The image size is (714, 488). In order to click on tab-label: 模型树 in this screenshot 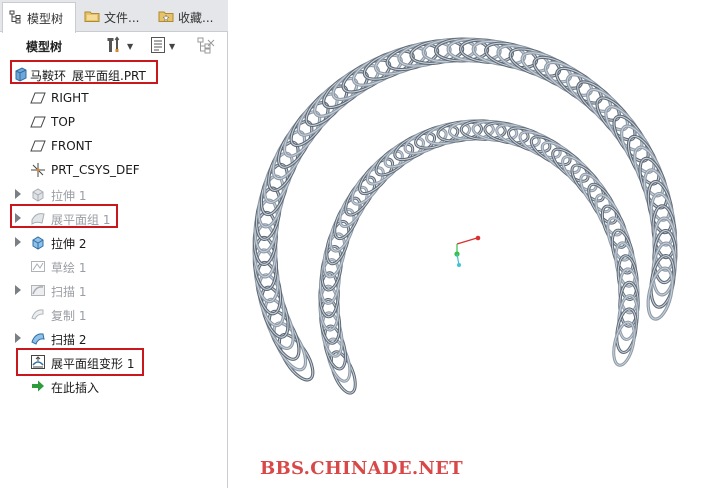, I will do `click(45, 18)`.